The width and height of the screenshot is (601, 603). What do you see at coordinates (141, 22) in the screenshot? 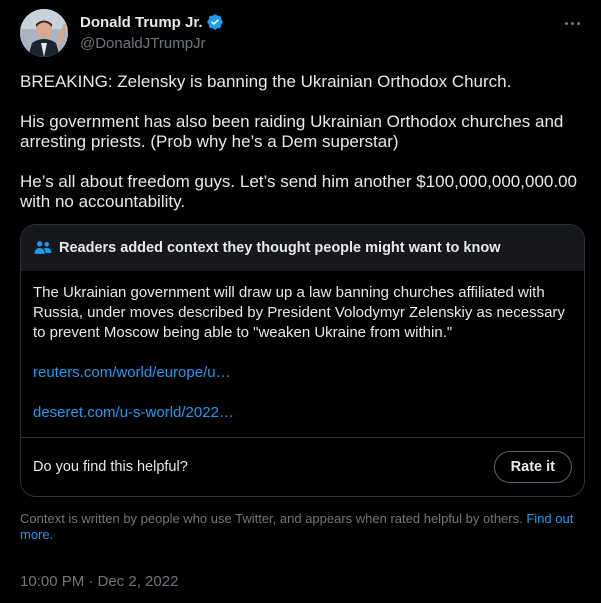
I see `author-display-name: Donald Trump Jr.` at bounding box center [141, 22].